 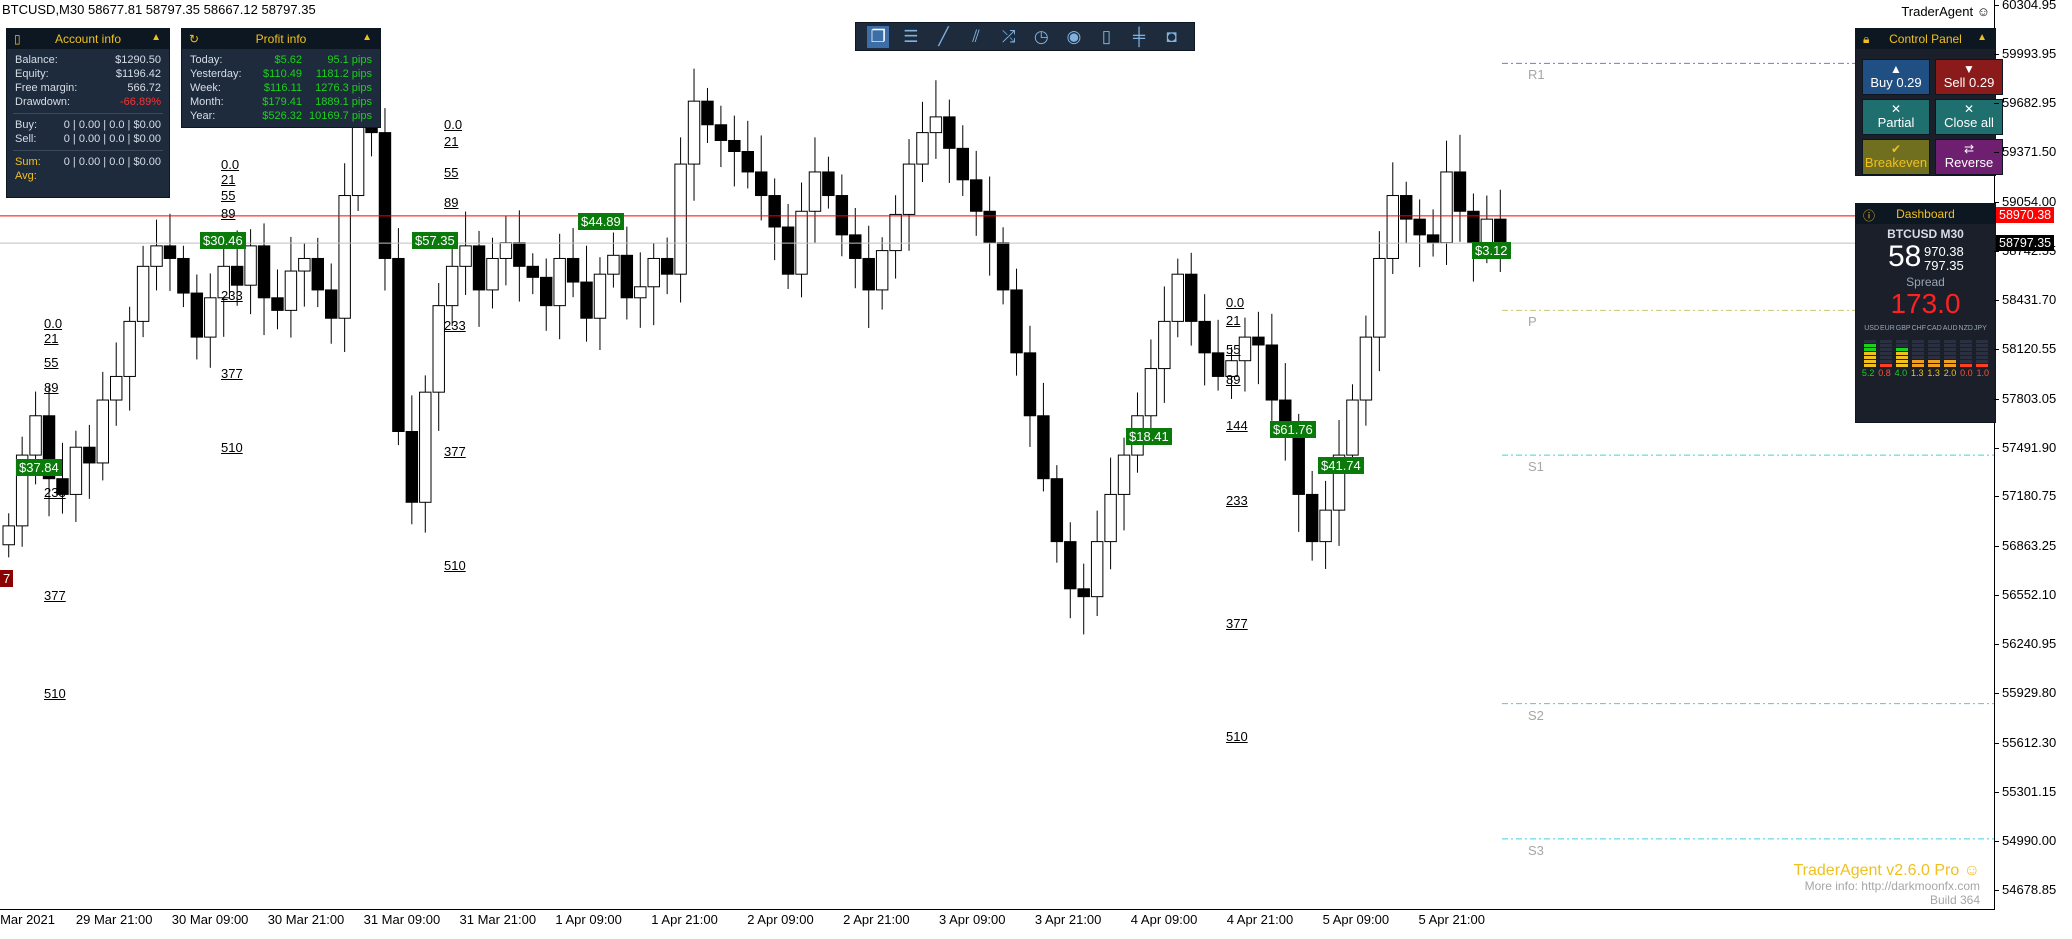 What do you see at coordinates (1491, 250) in the screenshot?
I see `trade-profit-label: $3.12` at bounding box center [1491, 250].